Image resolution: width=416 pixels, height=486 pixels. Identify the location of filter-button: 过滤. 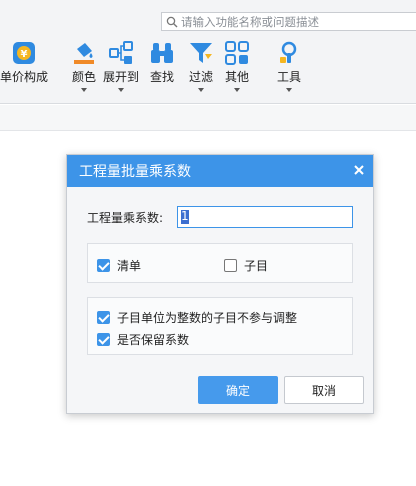
(201, 69).